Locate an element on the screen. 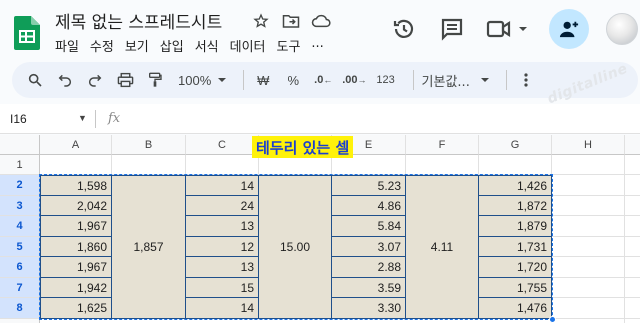  menu-data: 데이터 is located at coordinates (248, 45).